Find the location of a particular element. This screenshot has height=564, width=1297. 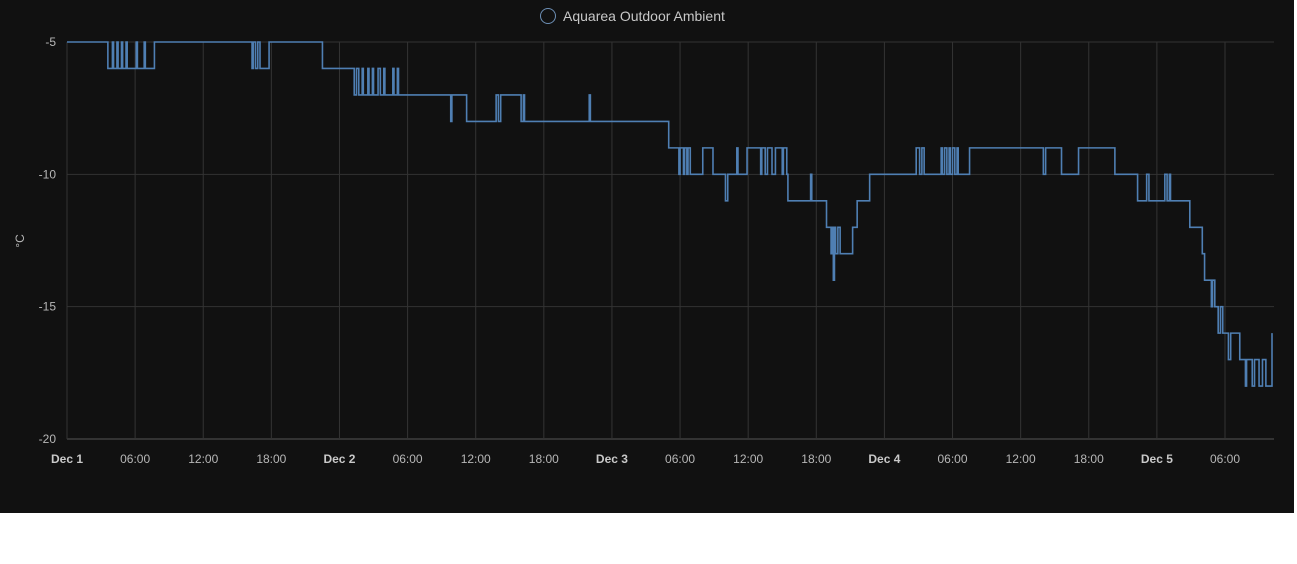

x-tick-label: Dec 2 is located at coordinates (339, 459).